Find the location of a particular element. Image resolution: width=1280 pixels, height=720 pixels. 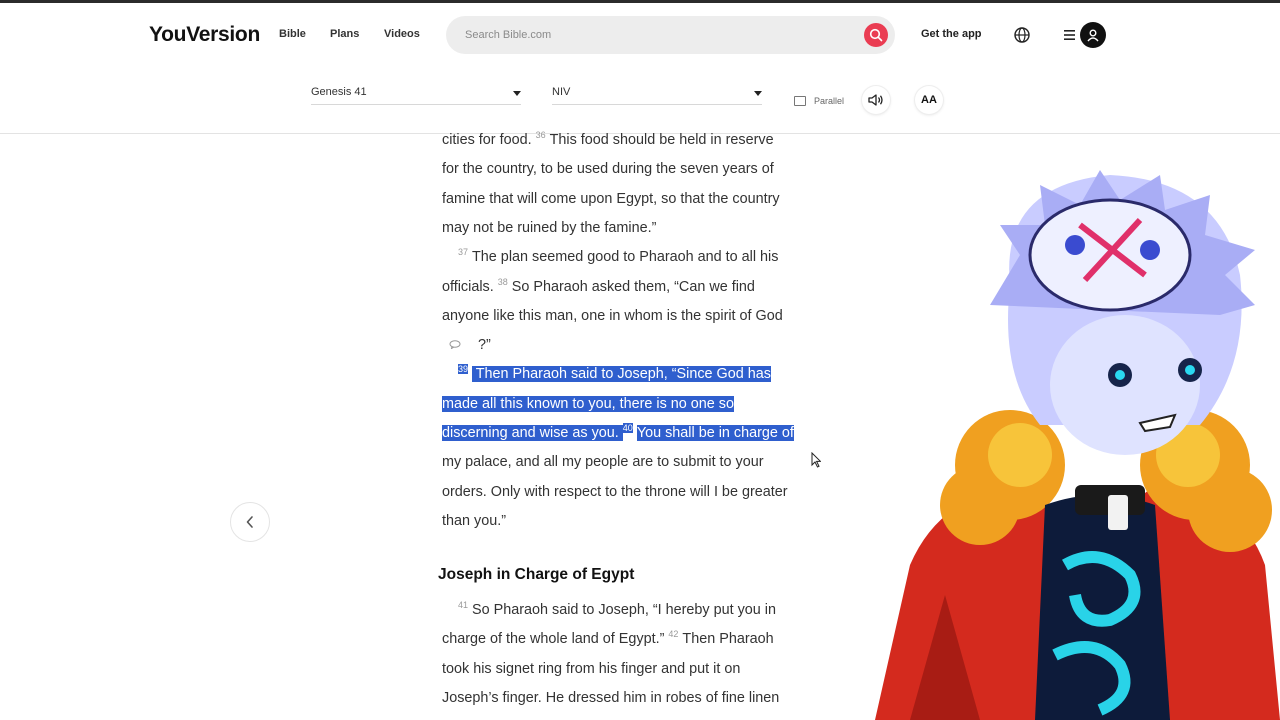

verse-text: may not be ruined by the famine.” is located at coordinates (549, 228).